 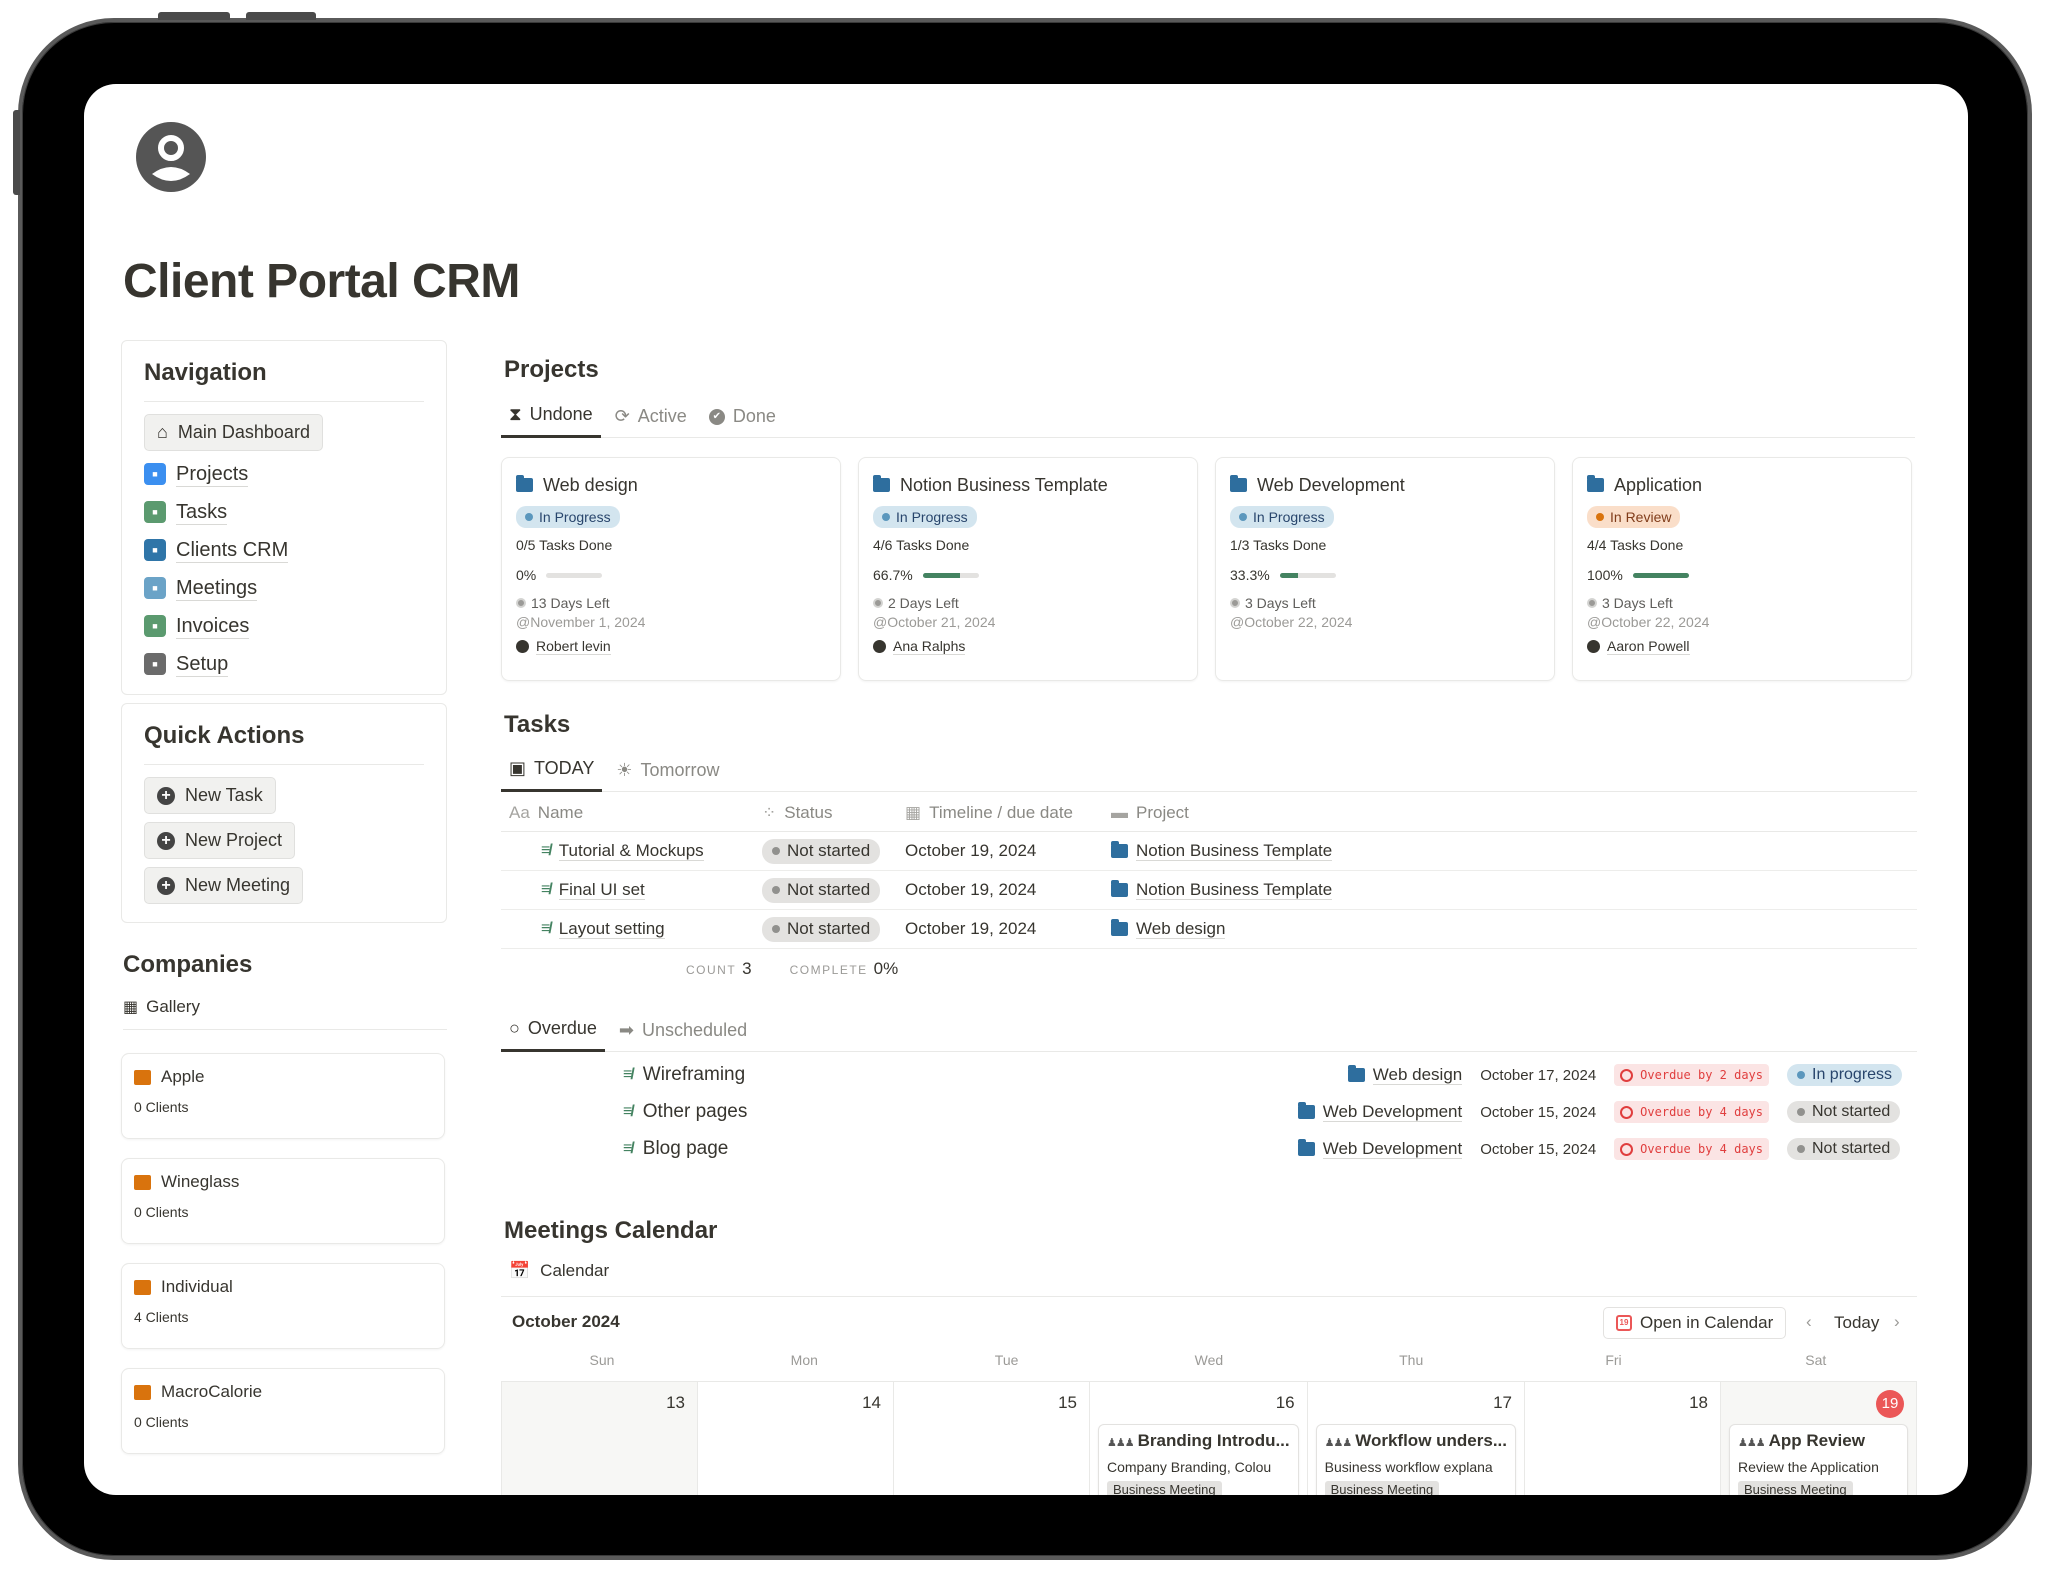 I want to click on new-project-button: + New Project, so click(x=220, y=840).